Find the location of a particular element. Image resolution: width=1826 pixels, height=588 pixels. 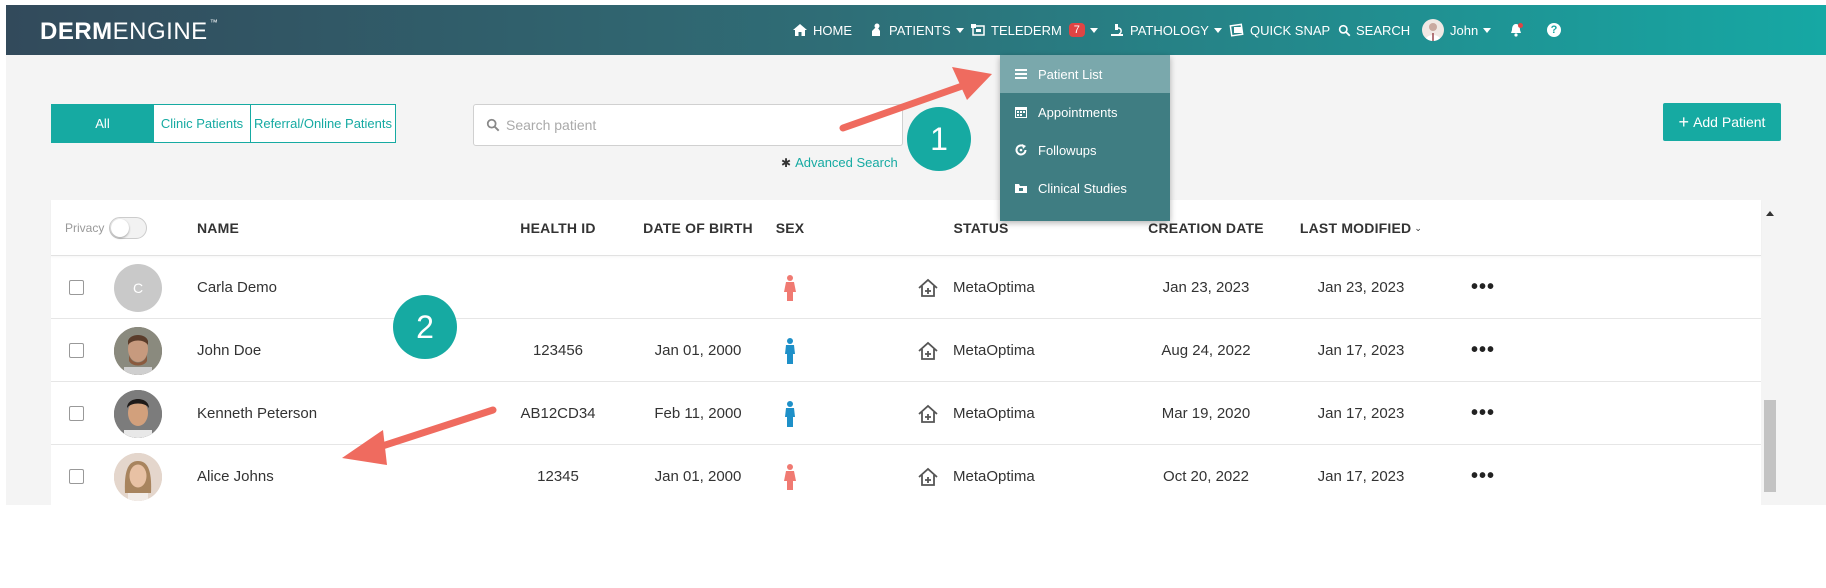

nav-patients-label: PATIENTS is located at coordinates (920, 30).